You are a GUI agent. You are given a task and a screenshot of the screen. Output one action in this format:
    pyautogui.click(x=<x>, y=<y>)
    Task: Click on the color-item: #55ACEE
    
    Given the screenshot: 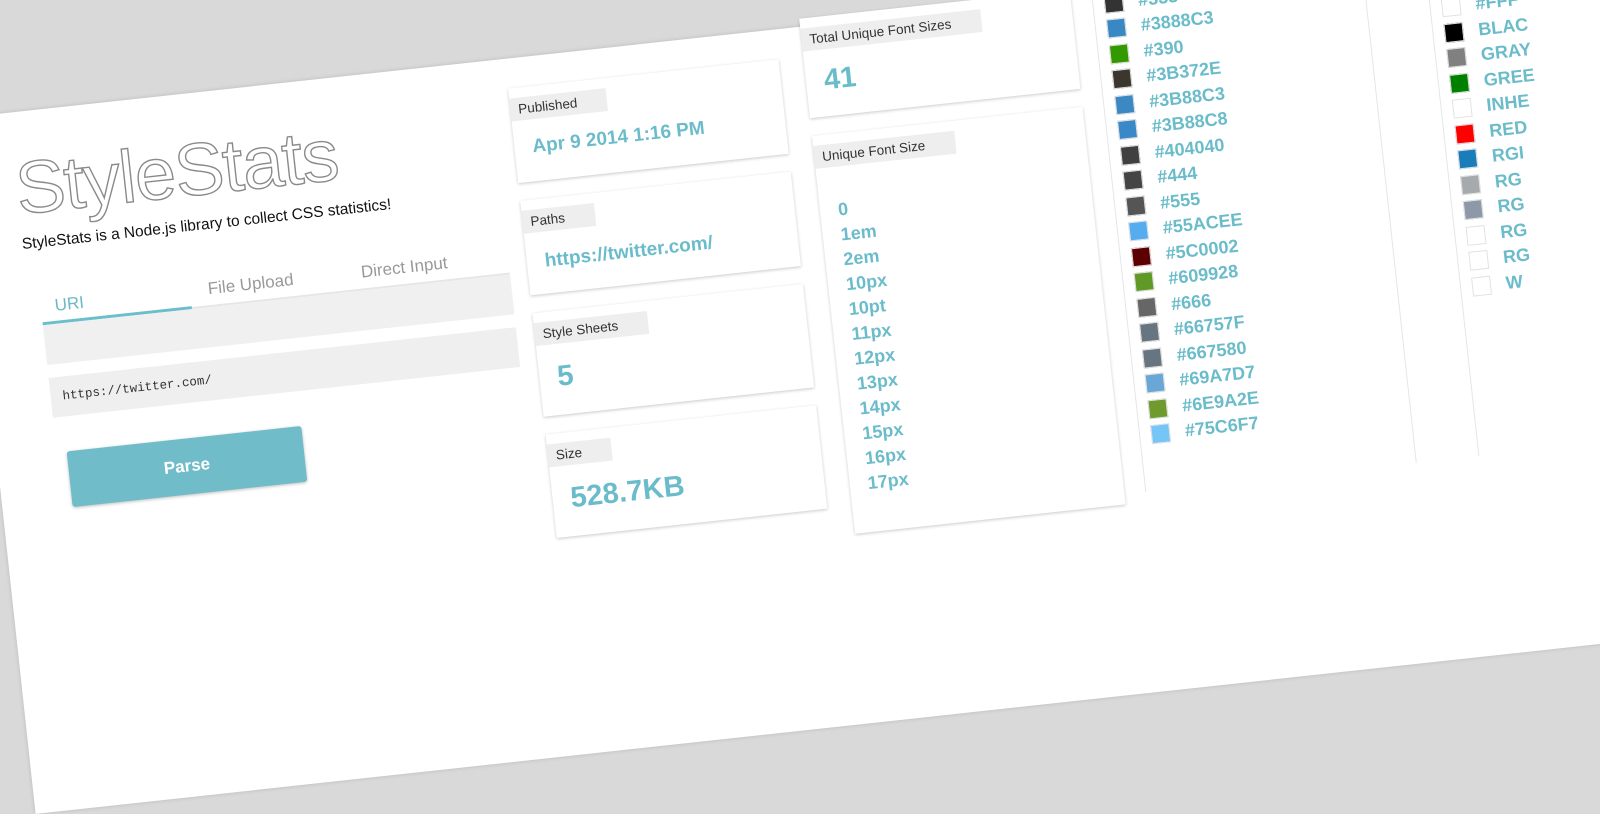 What is the action you would take?
    pyautogui.click(x=1186, y=226)
    